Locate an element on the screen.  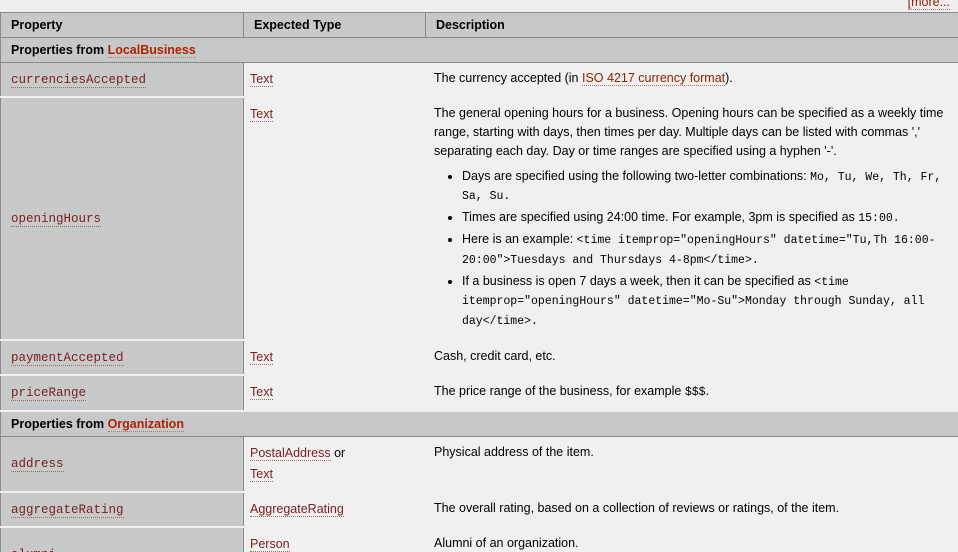
property-cell: currenciesAccepted is located at coordinates (122, 80).